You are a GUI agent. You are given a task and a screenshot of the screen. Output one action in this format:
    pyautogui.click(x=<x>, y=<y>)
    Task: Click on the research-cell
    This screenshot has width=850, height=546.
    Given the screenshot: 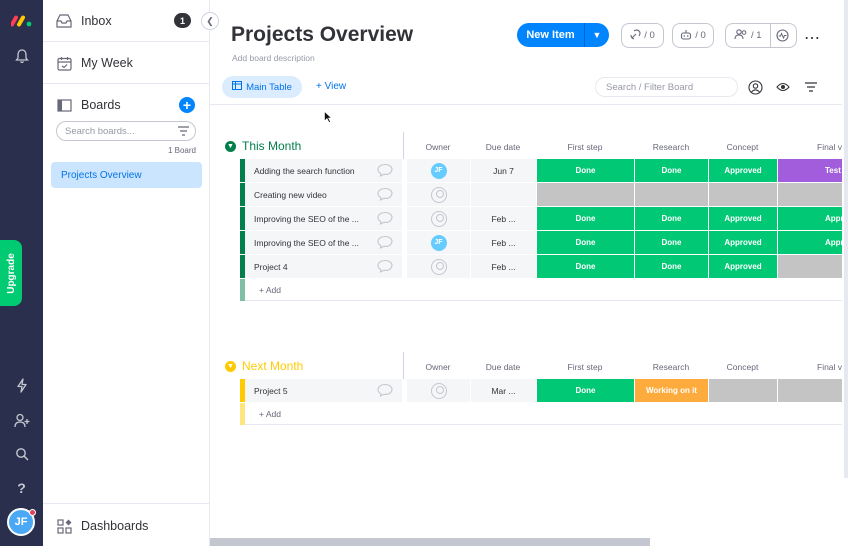 What is the action you would take?
    pyautogui.click(x=671, y=194)
    